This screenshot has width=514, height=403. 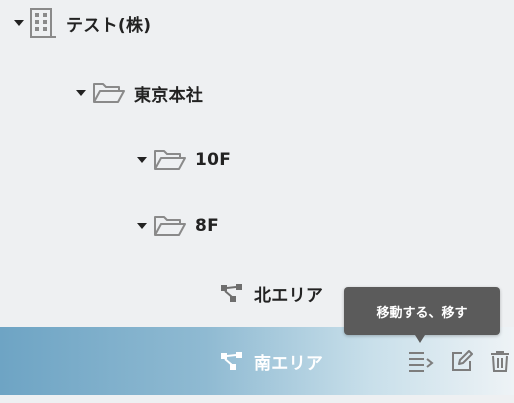 I want to click on tree-node-label: 南エリア, so click(x=289, y=363).